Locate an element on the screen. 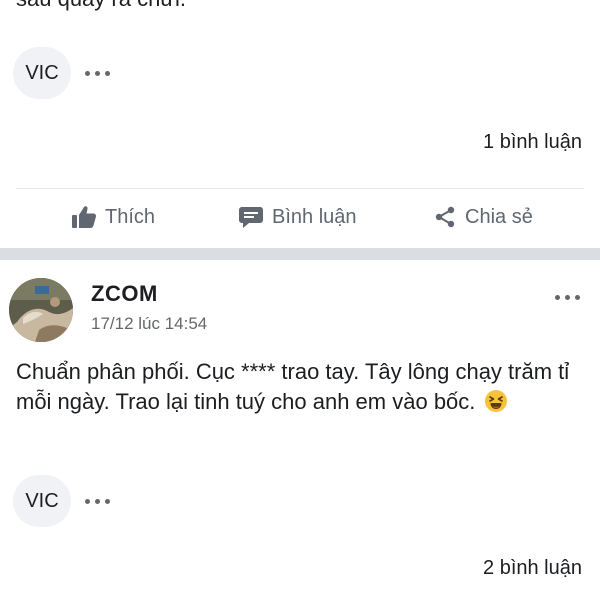 Image resolution: width=600 pixels, height=600 pixels. share-label: Chia sẻ is located at coordinates (499, 216).